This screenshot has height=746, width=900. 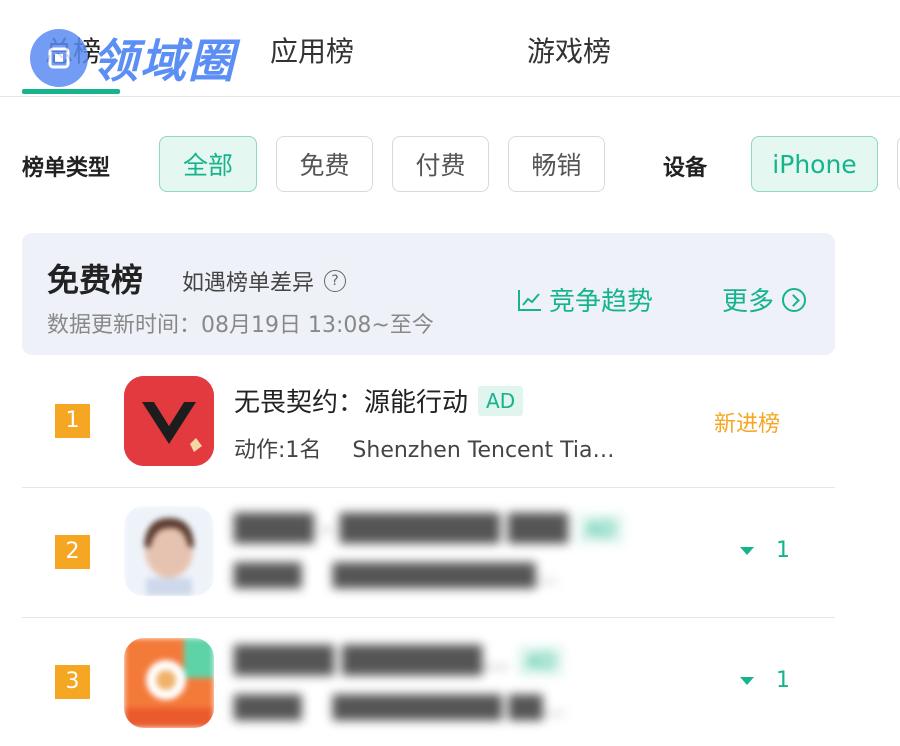 I want to click on filter-all-button: 全部, so click(x=208, y=164).